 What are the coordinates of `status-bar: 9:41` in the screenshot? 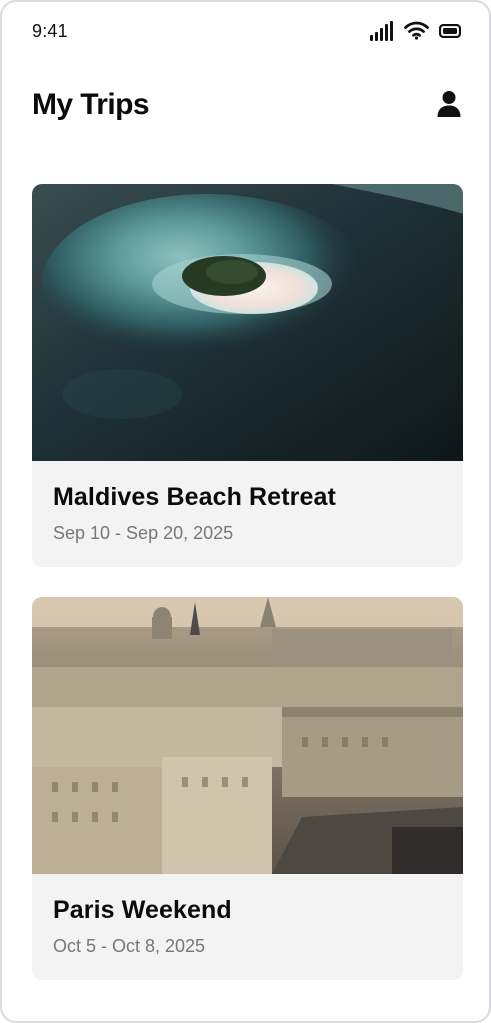 It's located at (245, 32).